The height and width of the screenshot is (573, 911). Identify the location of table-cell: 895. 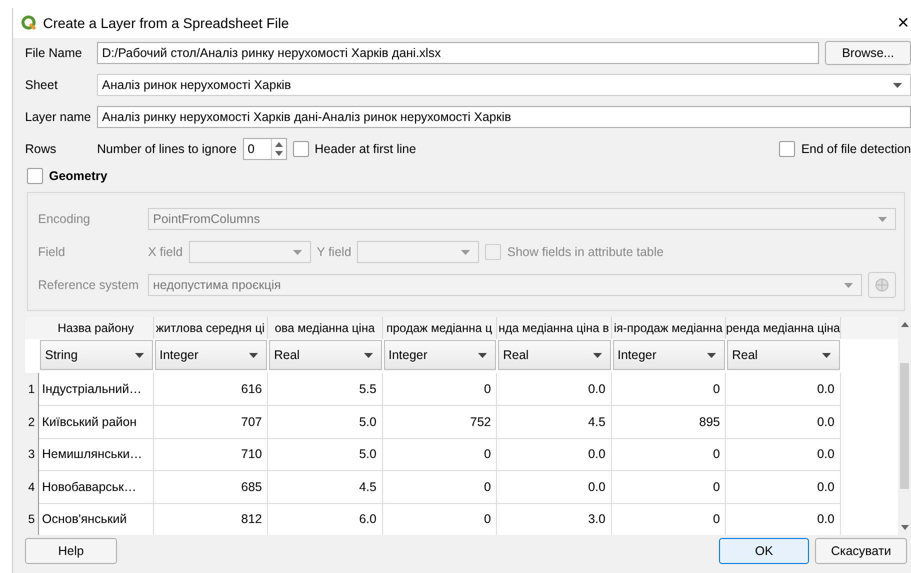
(669, 422).